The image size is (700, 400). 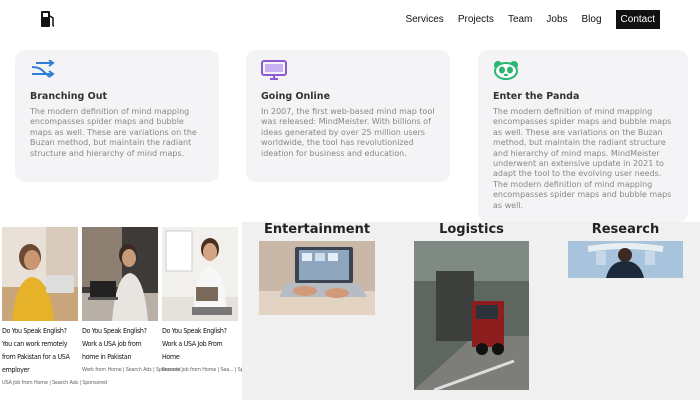 I want to click on contact-button: Contact, so click(x=637, y=19).